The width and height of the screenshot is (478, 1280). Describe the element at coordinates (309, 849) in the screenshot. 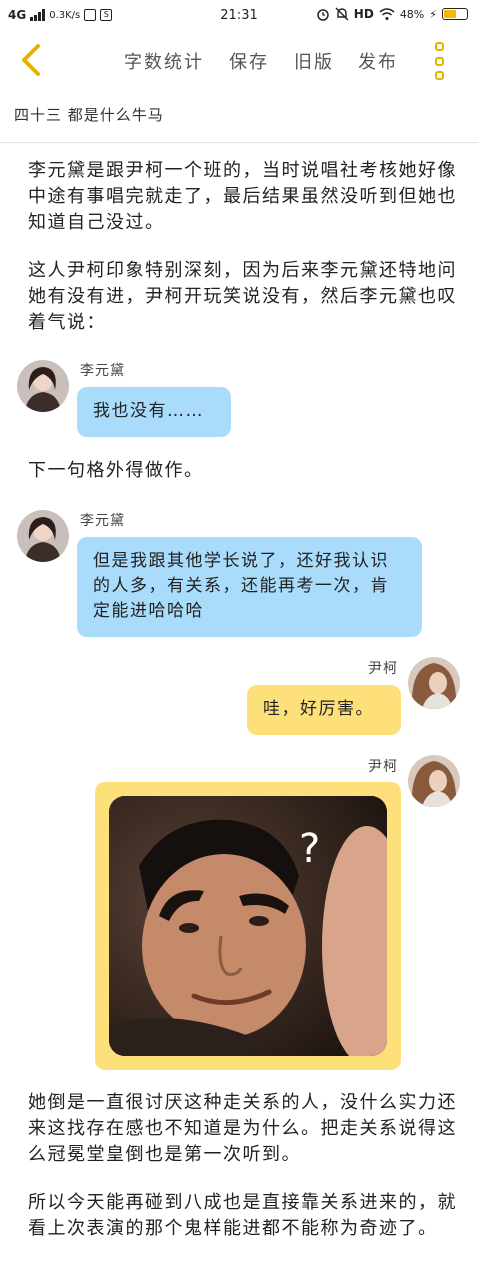

I see `question-mark-text: ?` at that location.